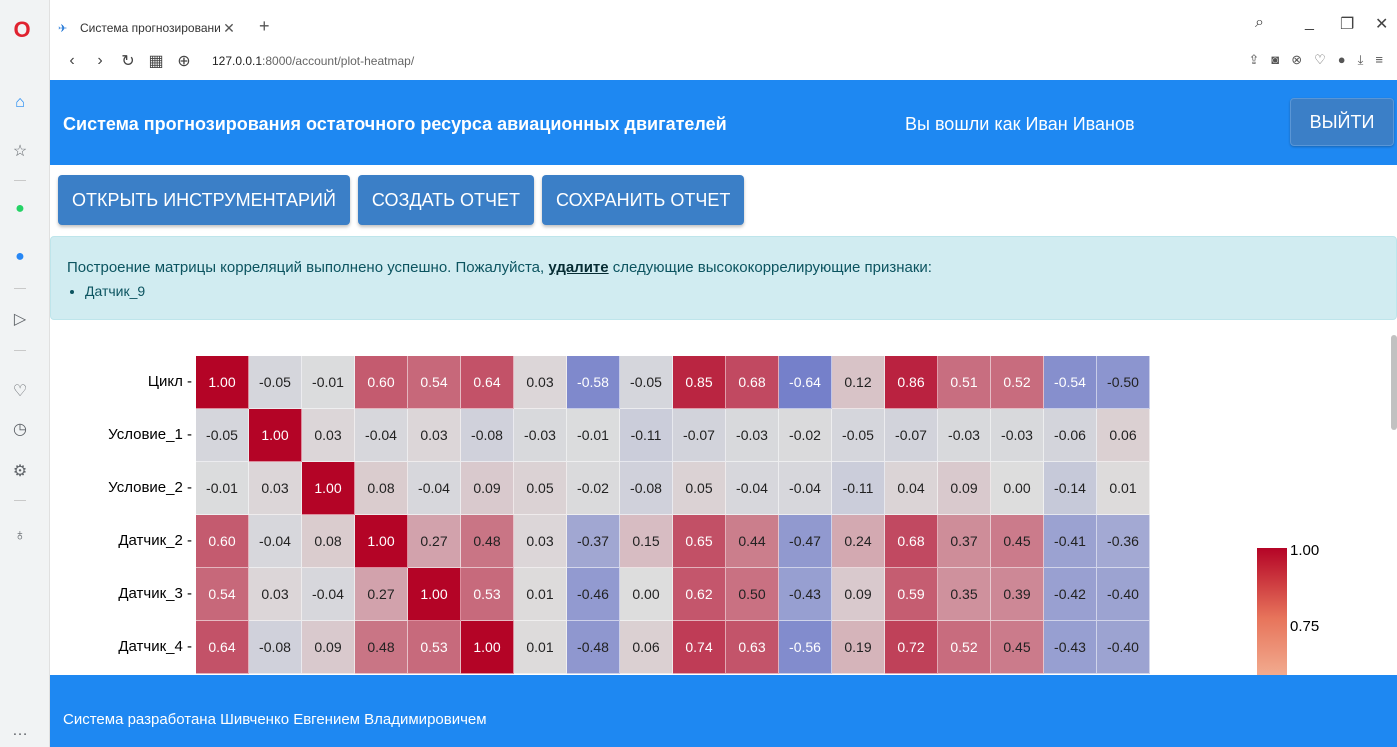 The width and height of the screenshot is (1397, 747). I want to click on profile-icon: ●, so click(1342, 60).